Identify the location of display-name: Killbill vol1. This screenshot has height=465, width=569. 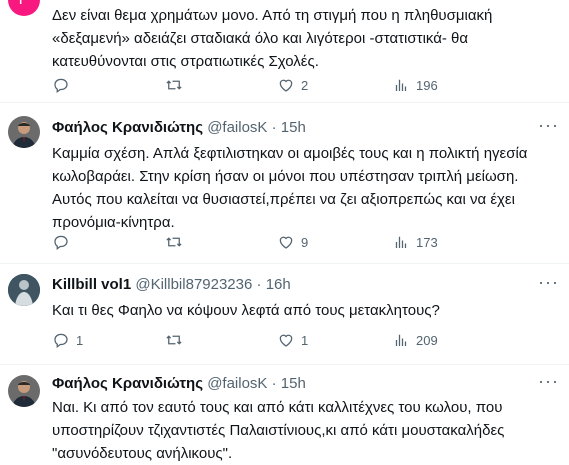
(91, 284).